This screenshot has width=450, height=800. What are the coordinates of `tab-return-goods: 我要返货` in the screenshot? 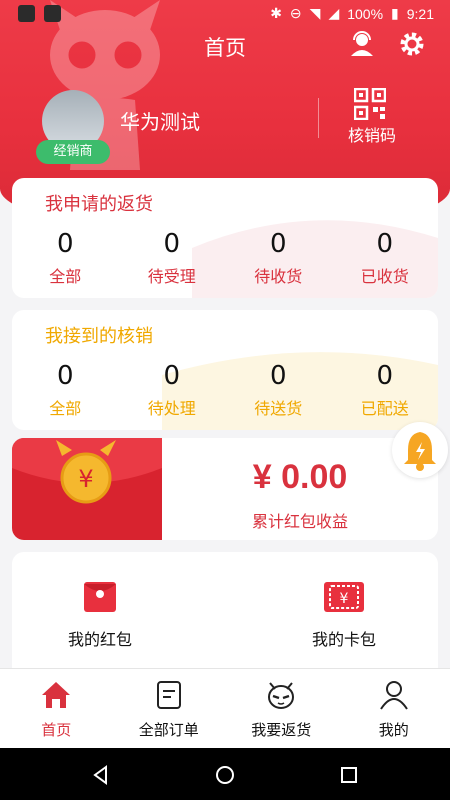 It's located at (281, 708).